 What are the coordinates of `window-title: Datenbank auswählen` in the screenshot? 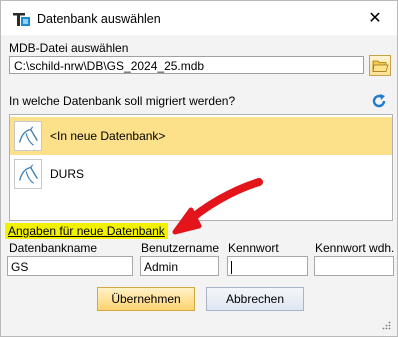 It's located at (99, 19).